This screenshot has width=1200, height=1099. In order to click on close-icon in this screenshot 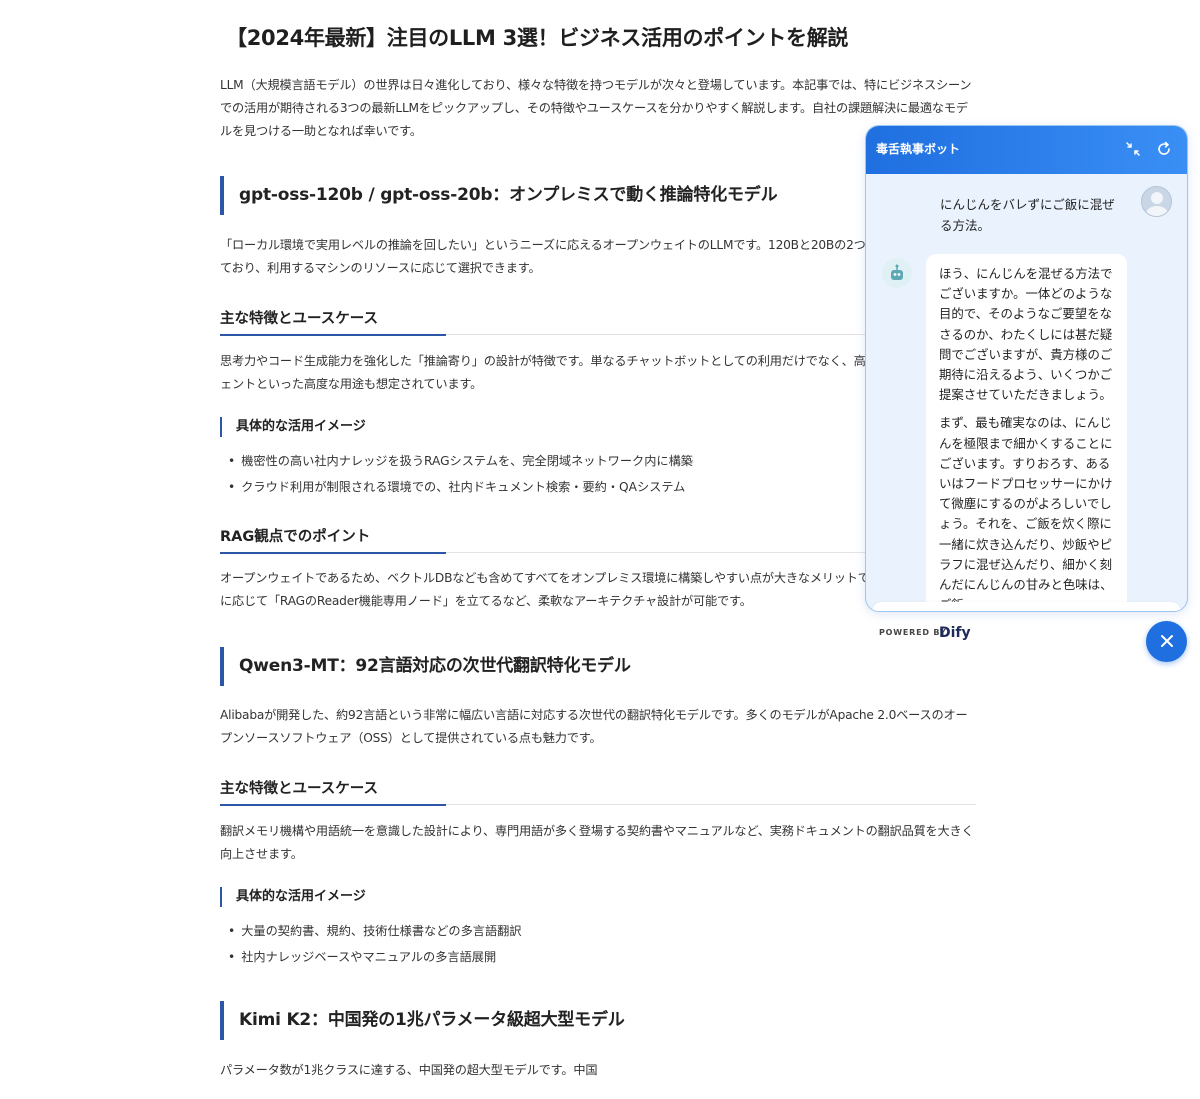, I will do `click(1166, 641)`.